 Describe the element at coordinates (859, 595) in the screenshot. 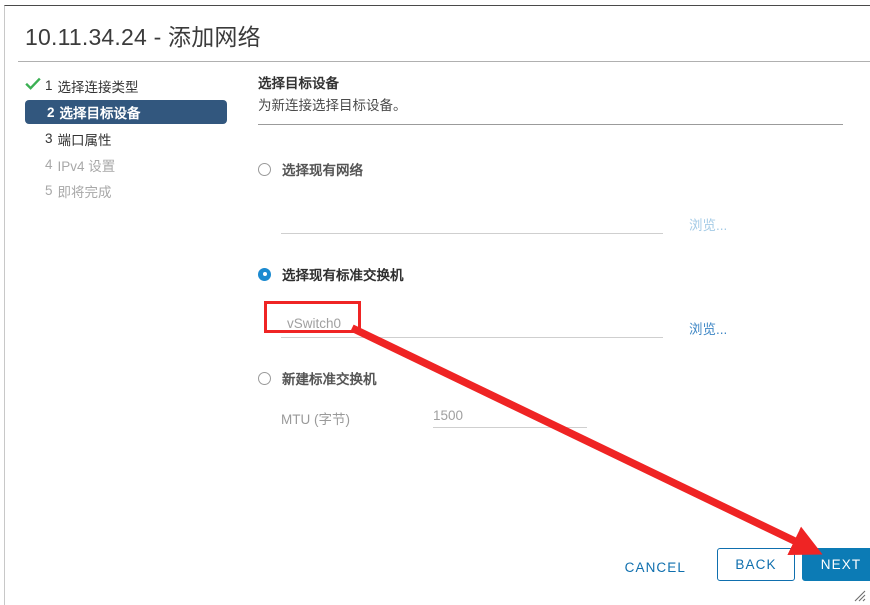

I see `resize-grip-icon` at that location.